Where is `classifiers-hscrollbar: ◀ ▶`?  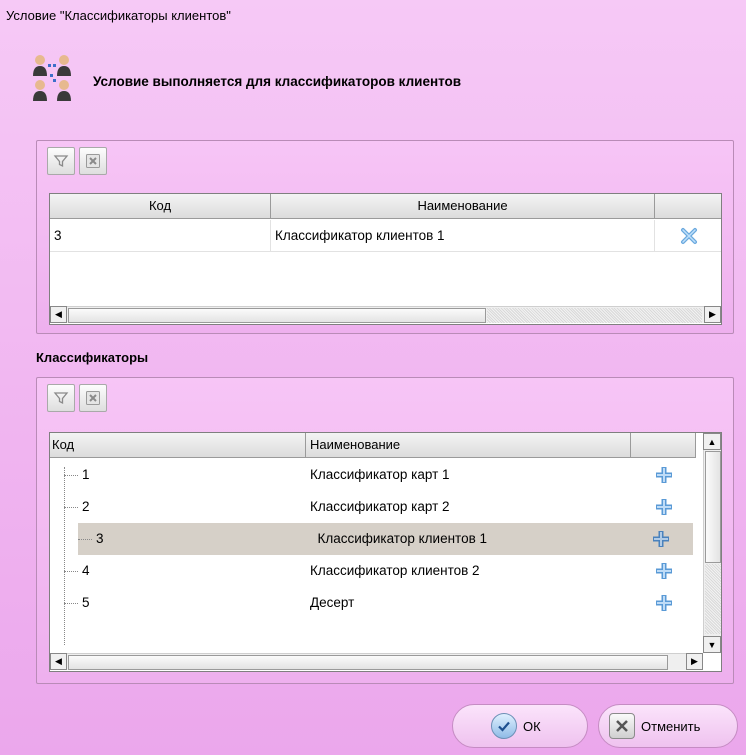
classifiers-hscrollbar: ◀ ▶ is located at coordinates (376, 661).